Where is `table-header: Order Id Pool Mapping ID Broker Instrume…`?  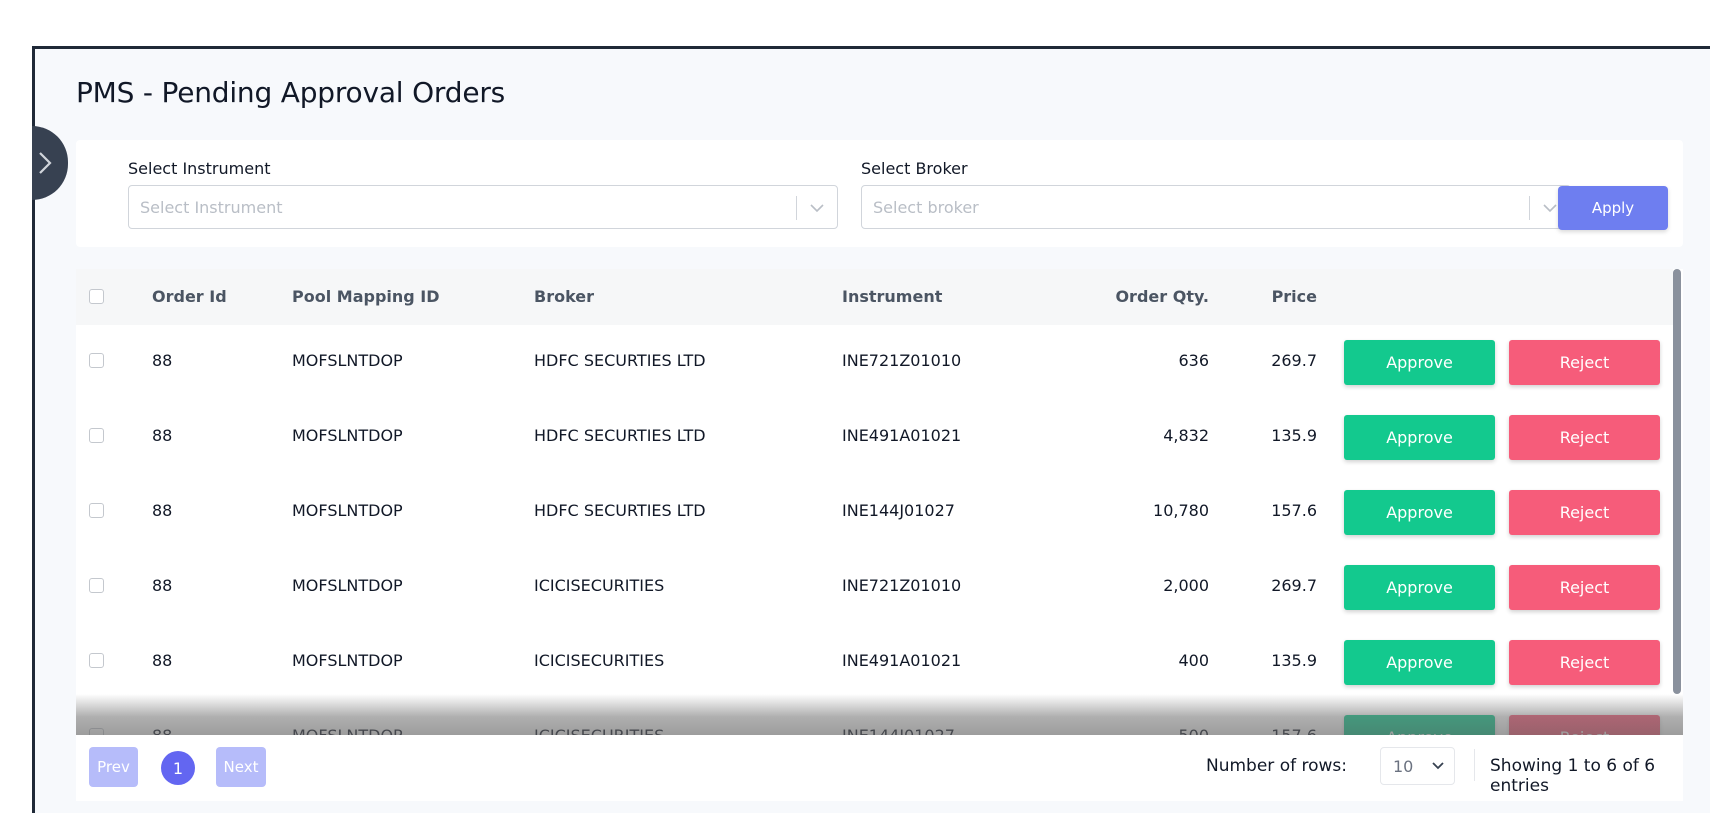
table-header: Order Id Pool Mapping ID Broker Instrume… is located at coordinates (874, 297).